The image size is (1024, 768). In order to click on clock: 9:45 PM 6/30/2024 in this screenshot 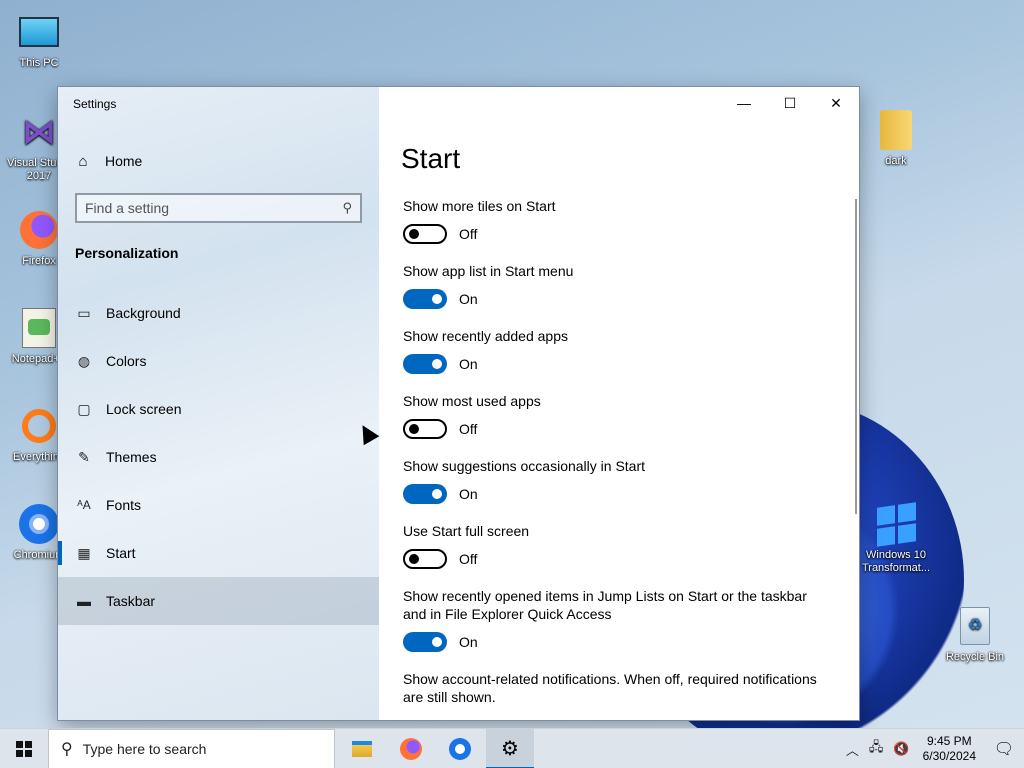, I will do `click(949, 749)`.